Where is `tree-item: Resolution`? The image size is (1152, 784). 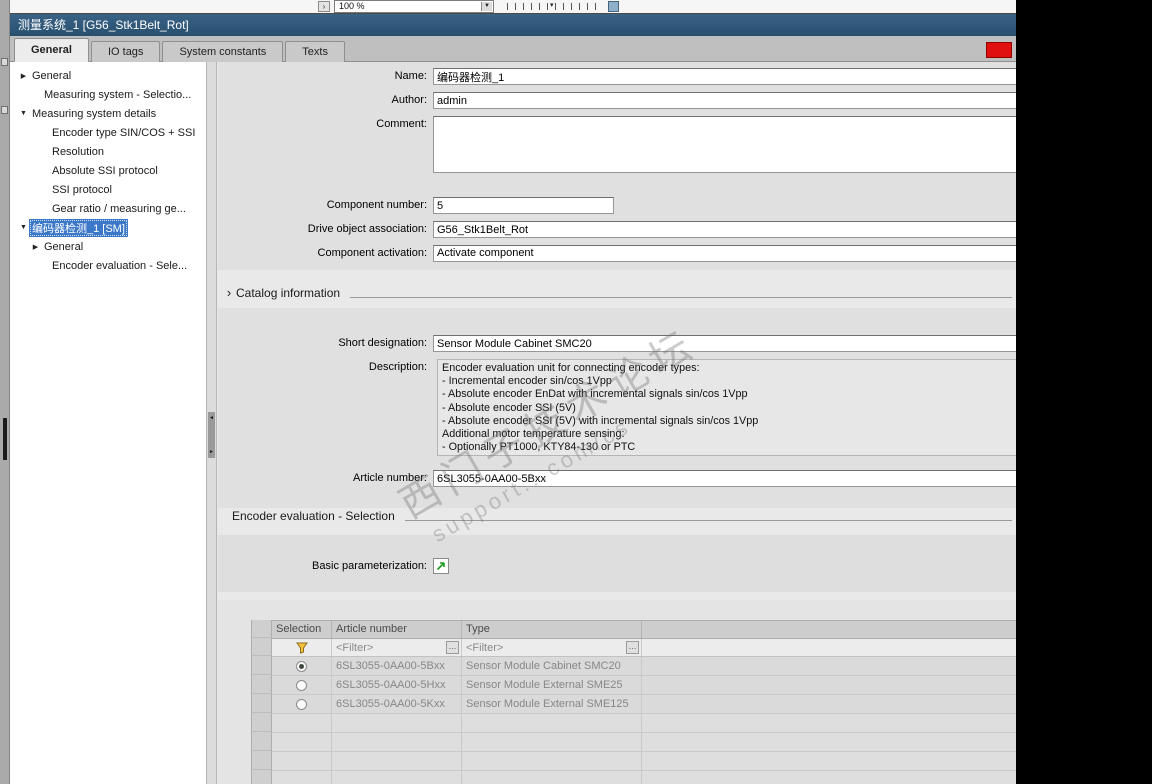
tree-item: Resolution is located at coordinates (108, 151).